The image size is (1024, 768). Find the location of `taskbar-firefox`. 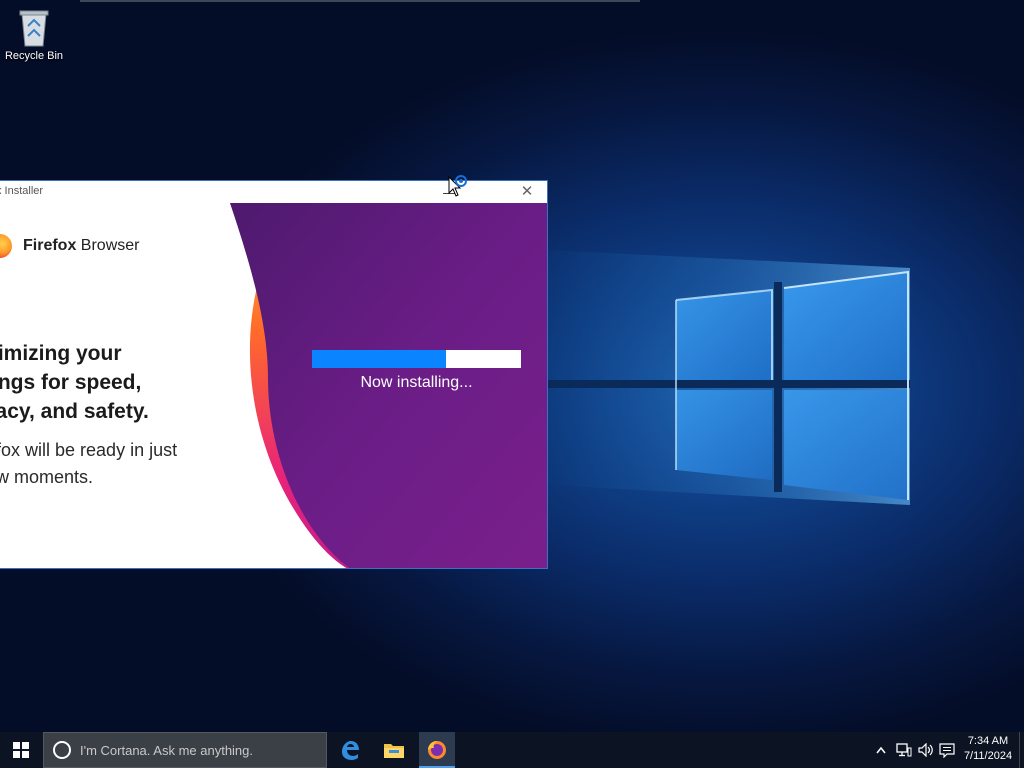

taskbar-firefox is located at coordinates (437, 750).